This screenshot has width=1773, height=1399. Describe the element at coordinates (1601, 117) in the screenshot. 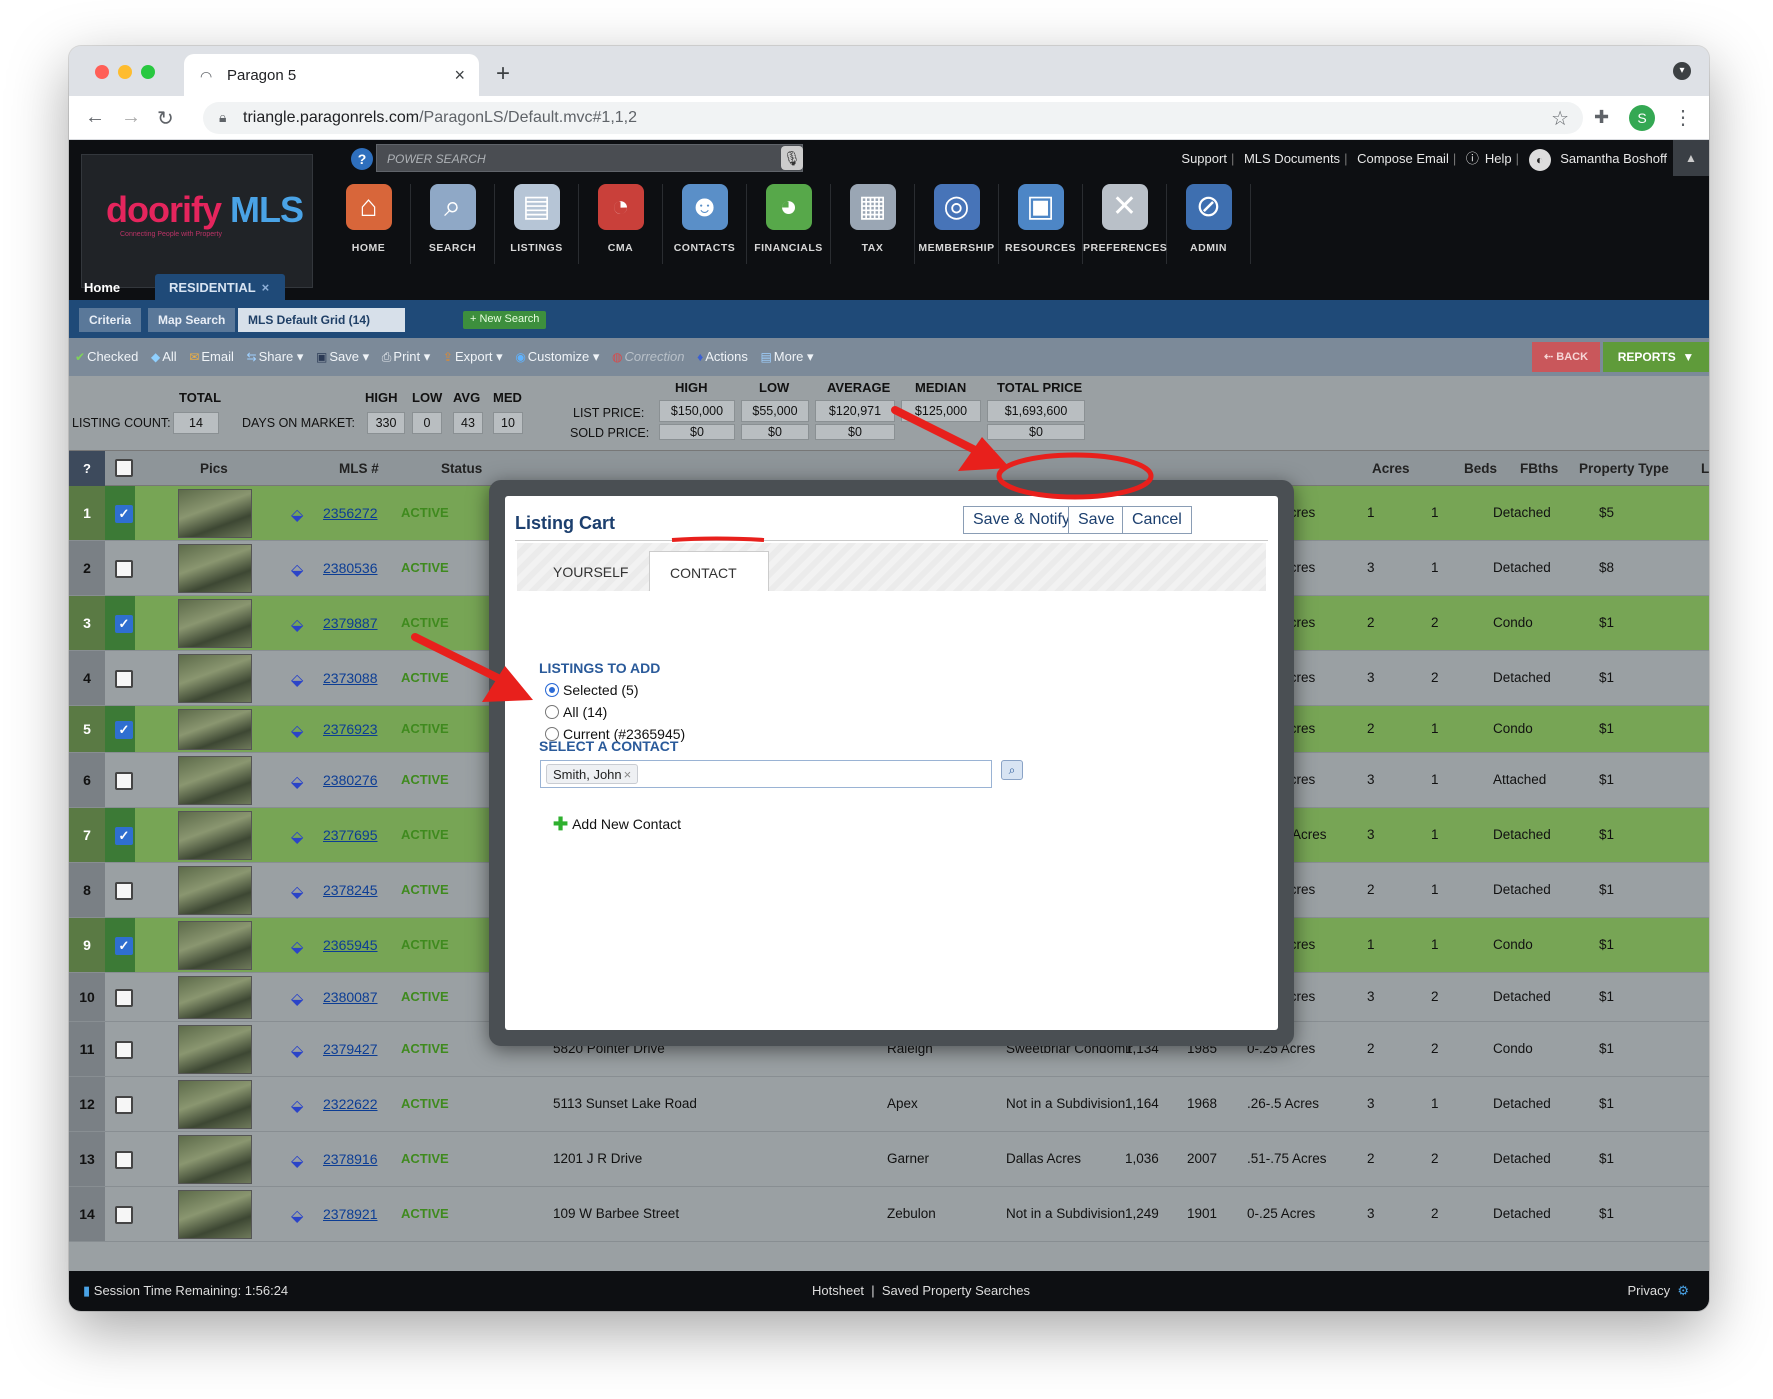

I see `extensions-puzzle-icon: ✚` at that location.